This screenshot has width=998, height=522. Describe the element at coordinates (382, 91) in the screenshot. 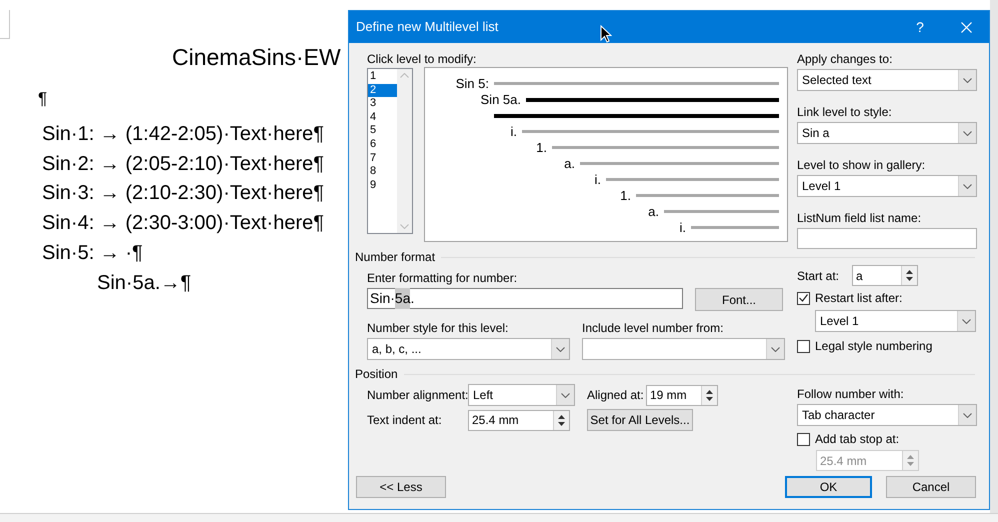

I see `level-item: 2` at that location.